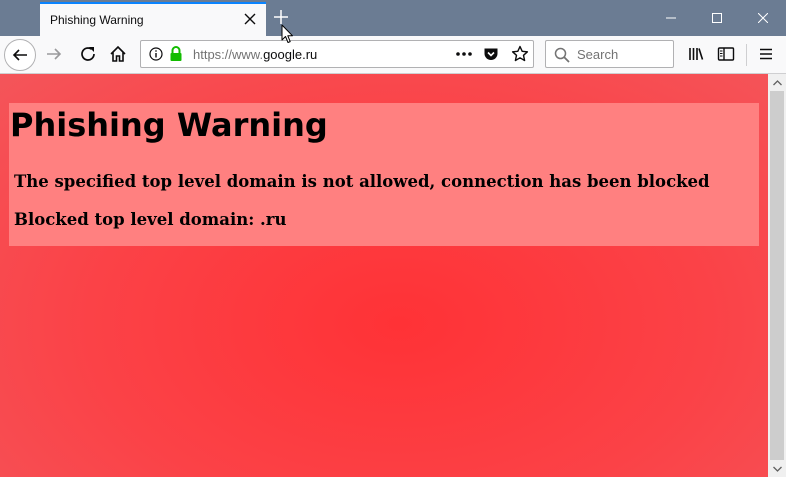 The image size is (786, 477). I want to click on menu-button, so click(766, 54).